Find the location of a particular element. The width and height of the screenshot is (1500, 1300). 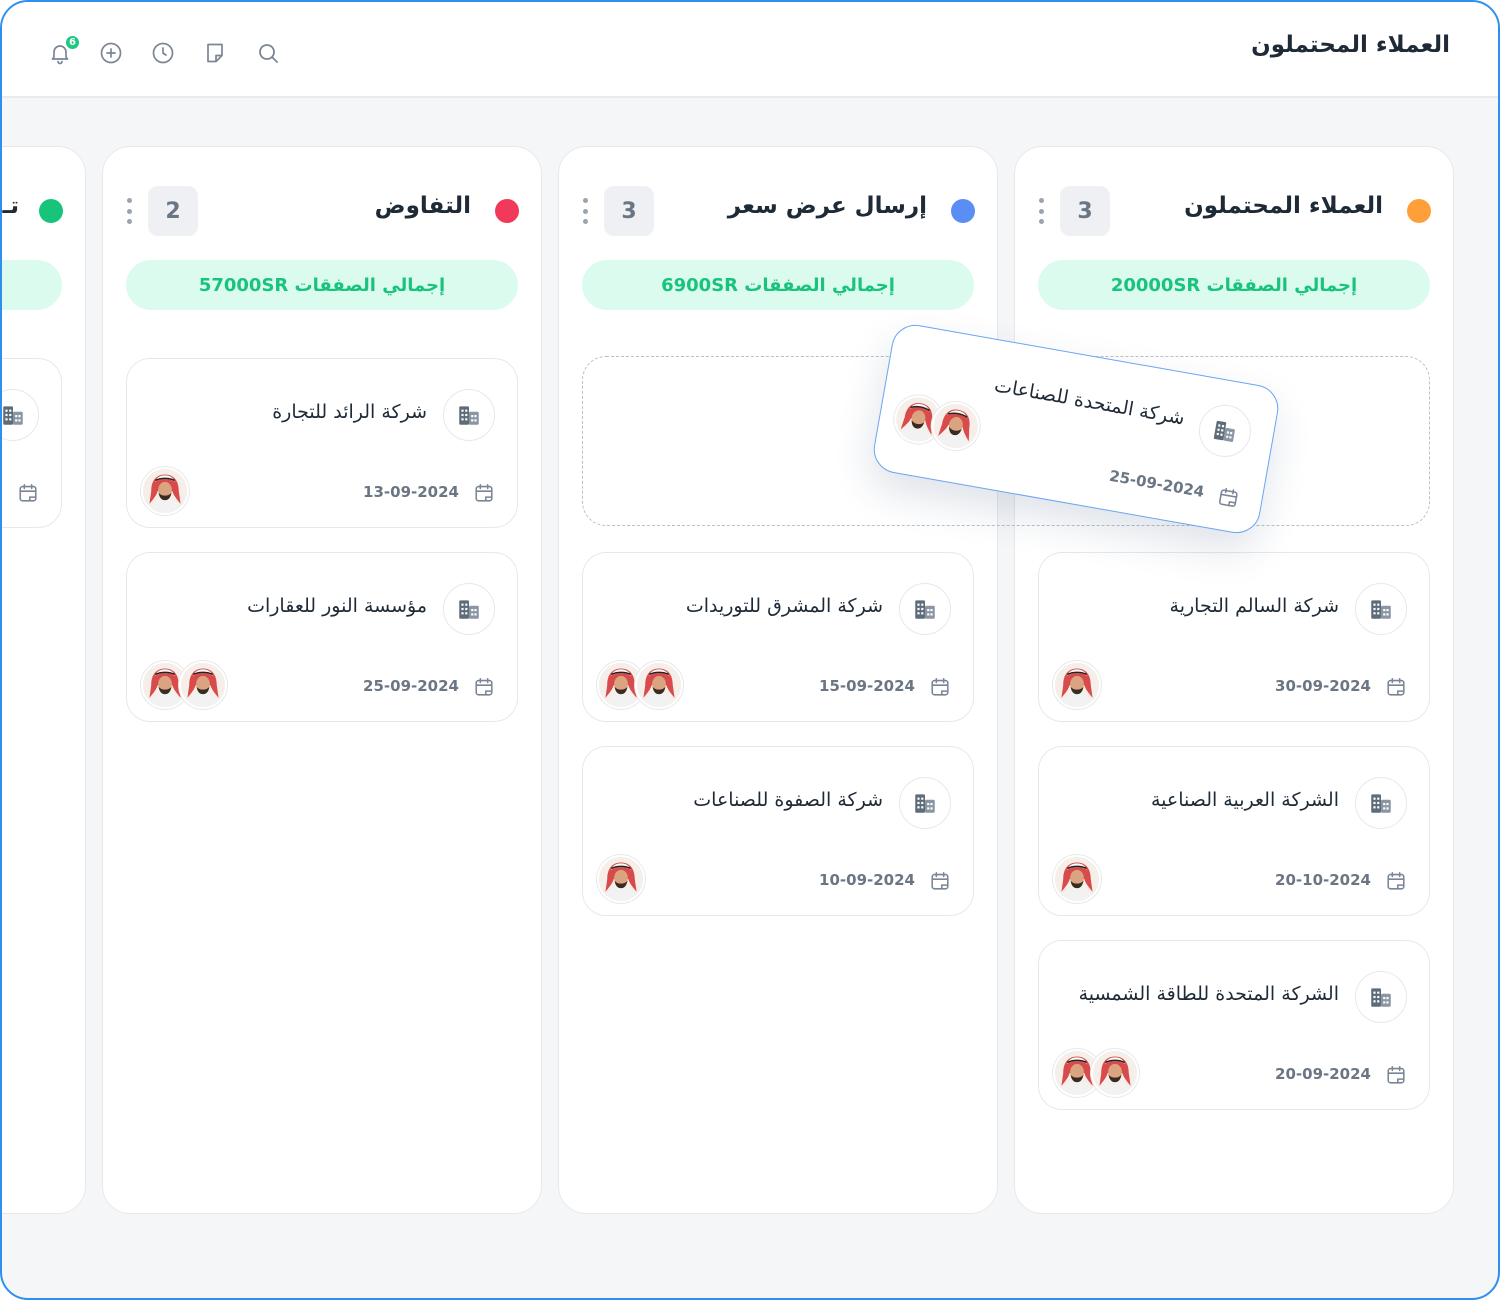

add-circle-icon is located at coordinates (111, 53).